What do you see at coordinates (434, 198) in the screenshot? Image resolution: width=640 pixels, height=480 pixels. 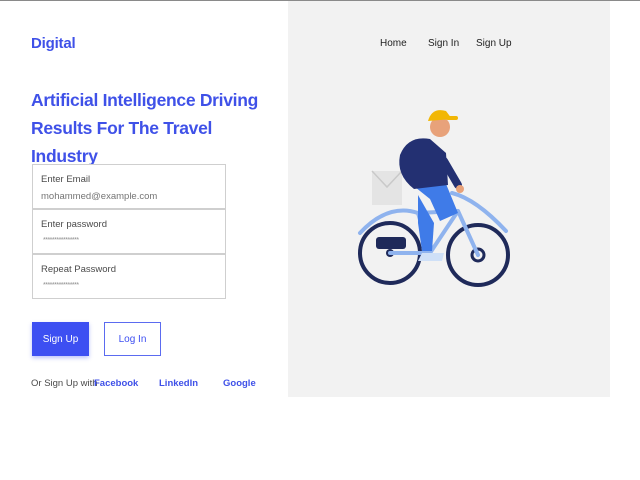 I see `cyclist-illustration` at bounding box center [434, 198].